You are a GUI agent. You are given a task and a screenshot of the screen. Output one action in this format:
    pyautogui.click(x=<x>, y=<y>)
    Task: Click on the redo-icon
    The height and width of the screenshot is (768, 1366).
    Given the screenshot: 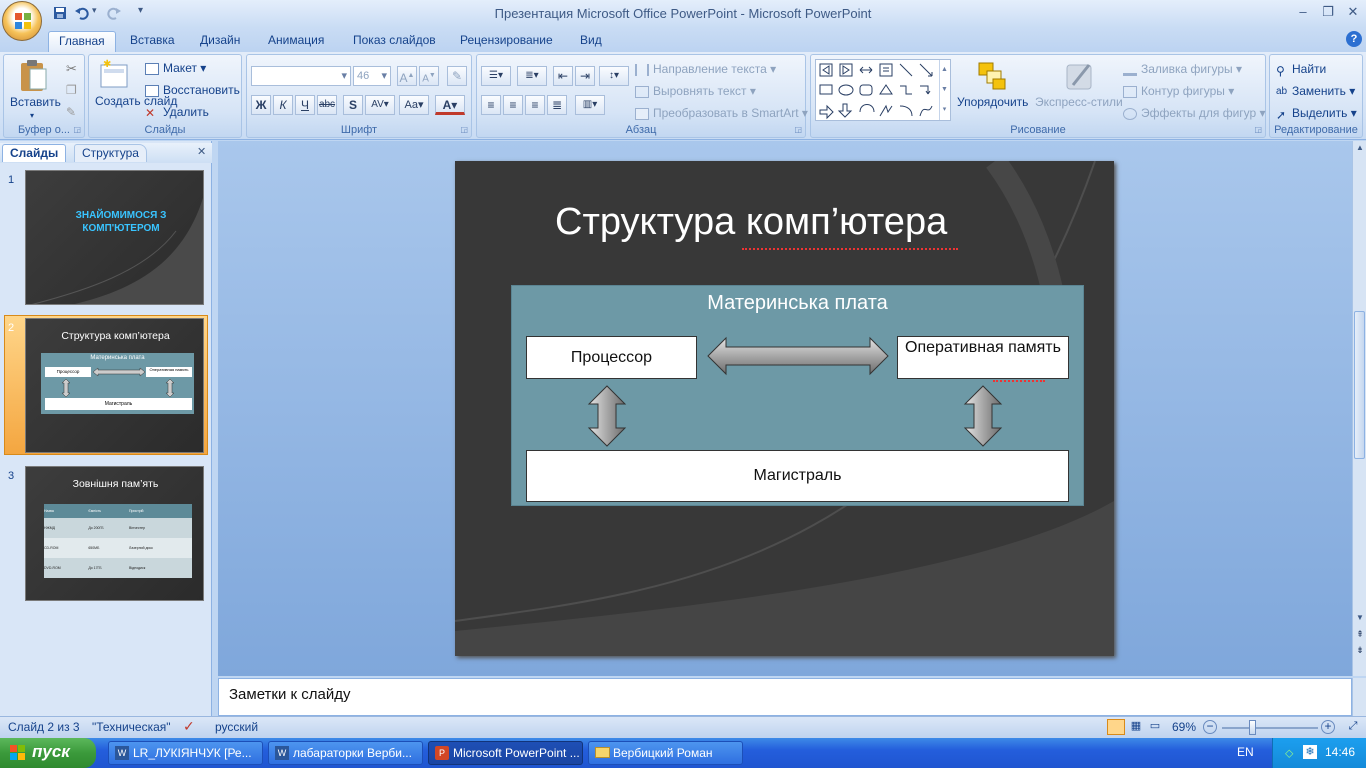 What is the action you would take?
    pyautogui.click(x=114, y=13)
    